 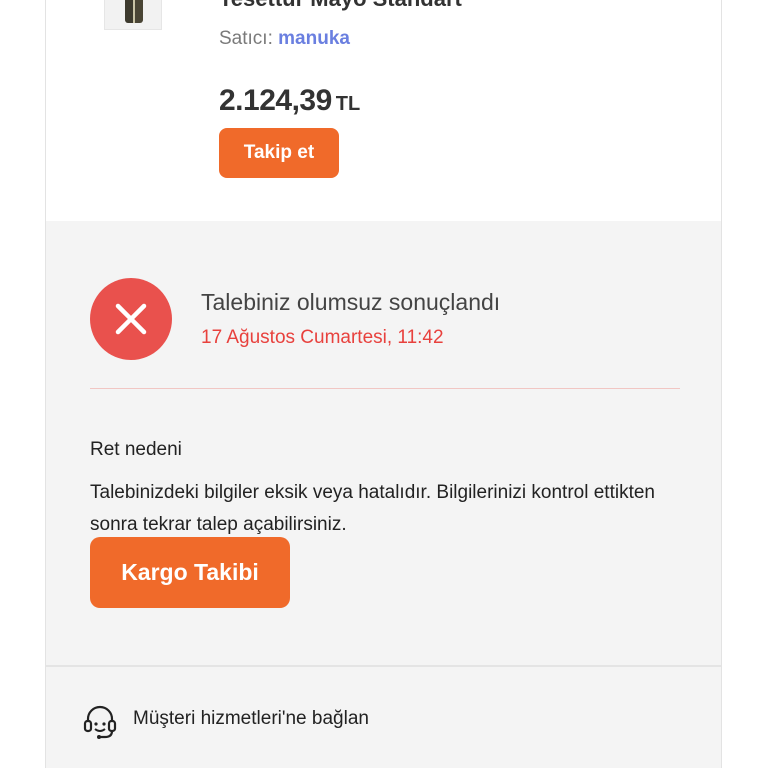 I want to click on seller-info: Satıcı: manuka, so click(x=284, y=39).